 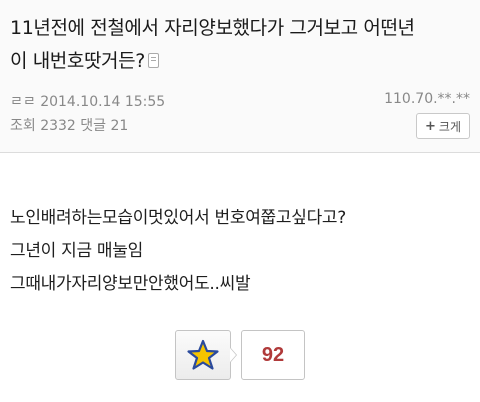 I want to click on post-stats: 조회 2332 댓글 21, so click(x=69, y=126).